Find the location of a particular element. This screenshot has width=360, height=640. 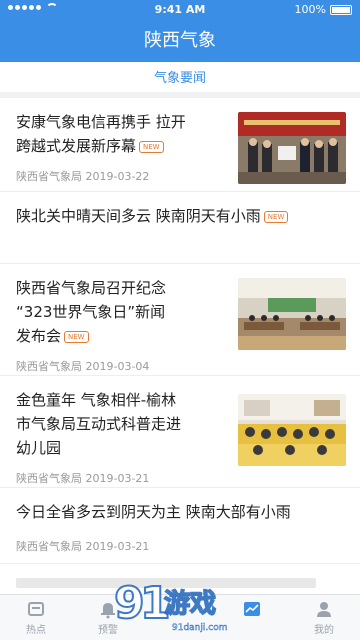

news-title: 今日全省多云到阴天为主 陕南大部有小雨 is located at coordinates (153, 512).